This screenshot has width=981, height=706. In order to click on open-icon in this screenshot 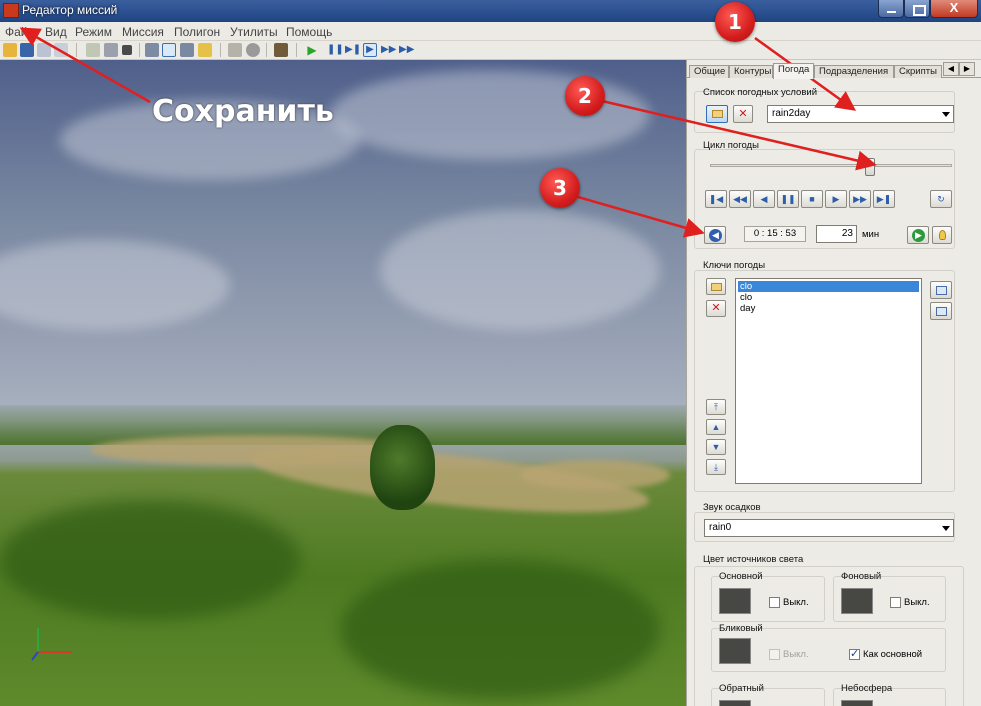, I will do `click(10, 50)`.